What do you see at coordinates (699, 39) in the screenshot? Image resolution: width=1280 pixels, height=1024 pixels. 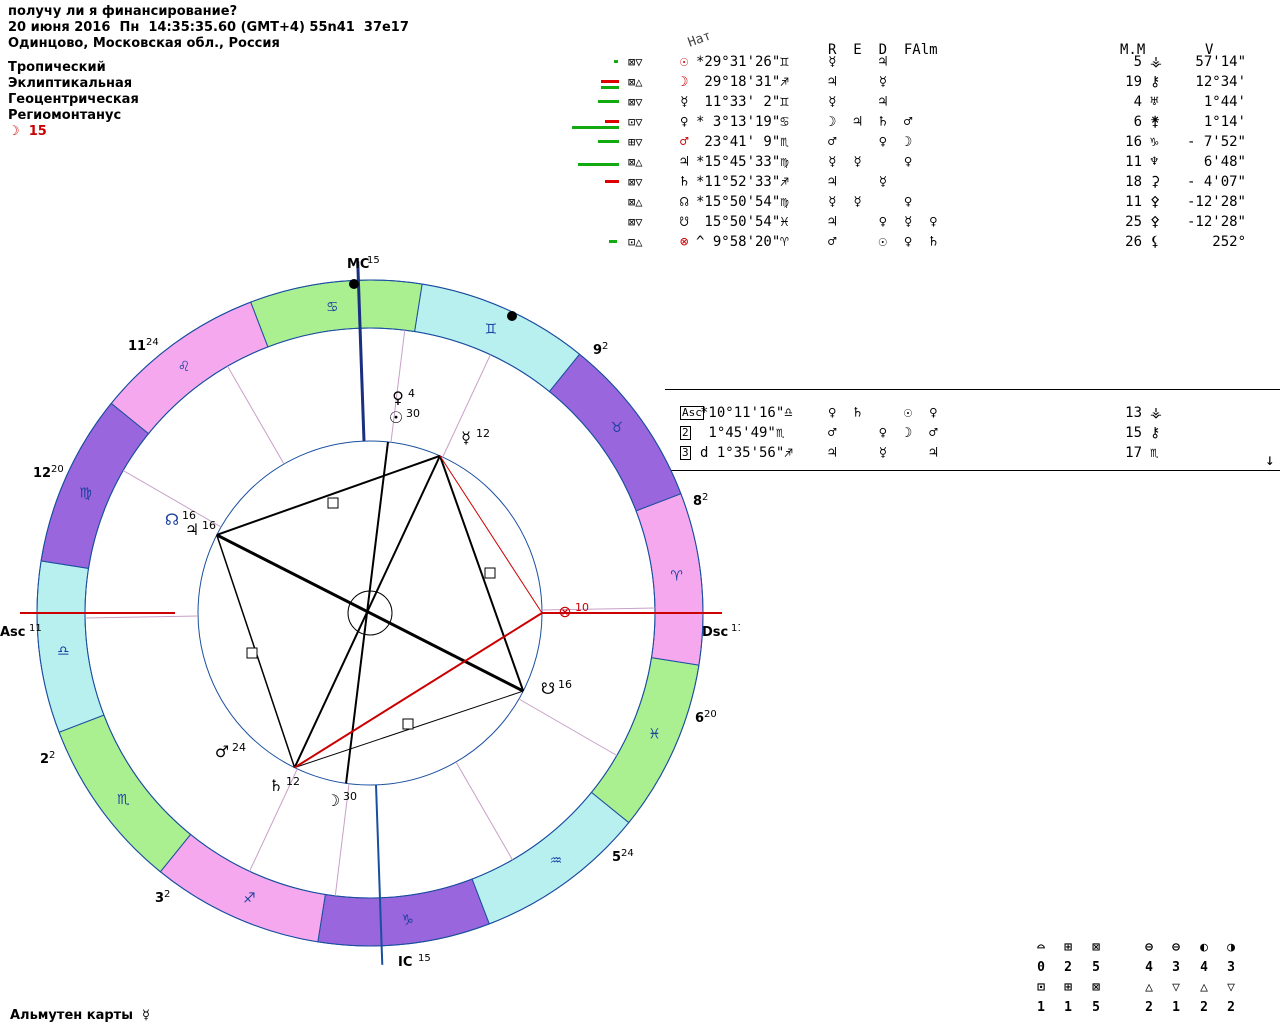 I see `nat-column-header: Нат` at bounding box center [699, 39].